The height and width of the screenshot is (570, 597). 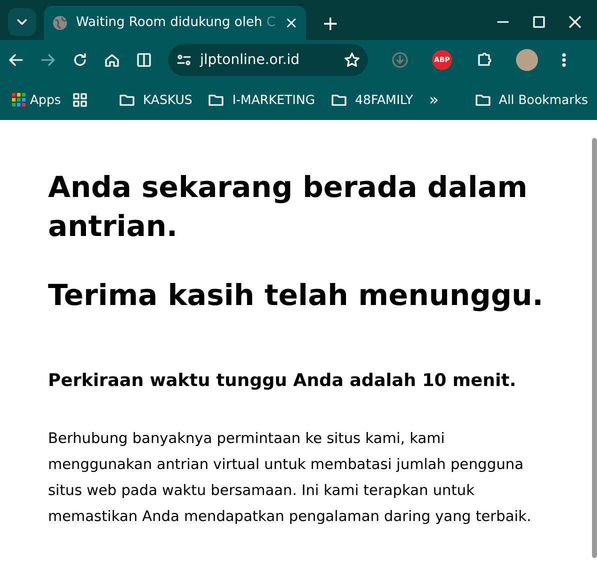 What do you see at coordinates (155, 100) in the screenshot?
I see `bookmark-folder: KASKUS` at bounding box center [155, 100].